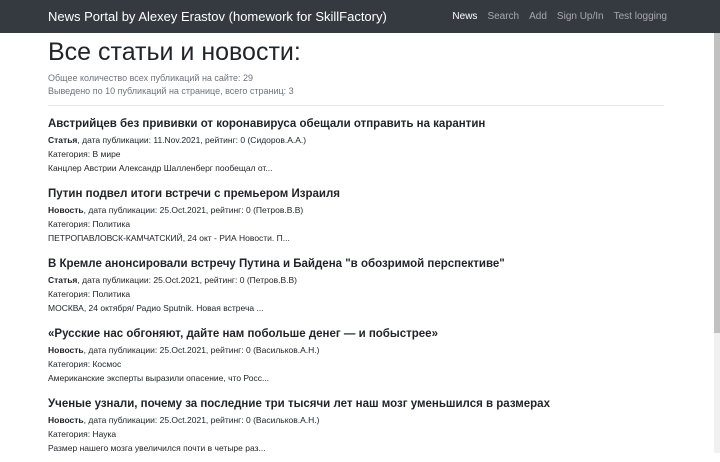 The width and height of the screenshot is (720, 462). What do you see at coordinates (503, 16) in the screenshot?
I see `nav-link-search: Search` at bounding box center [503, 16].